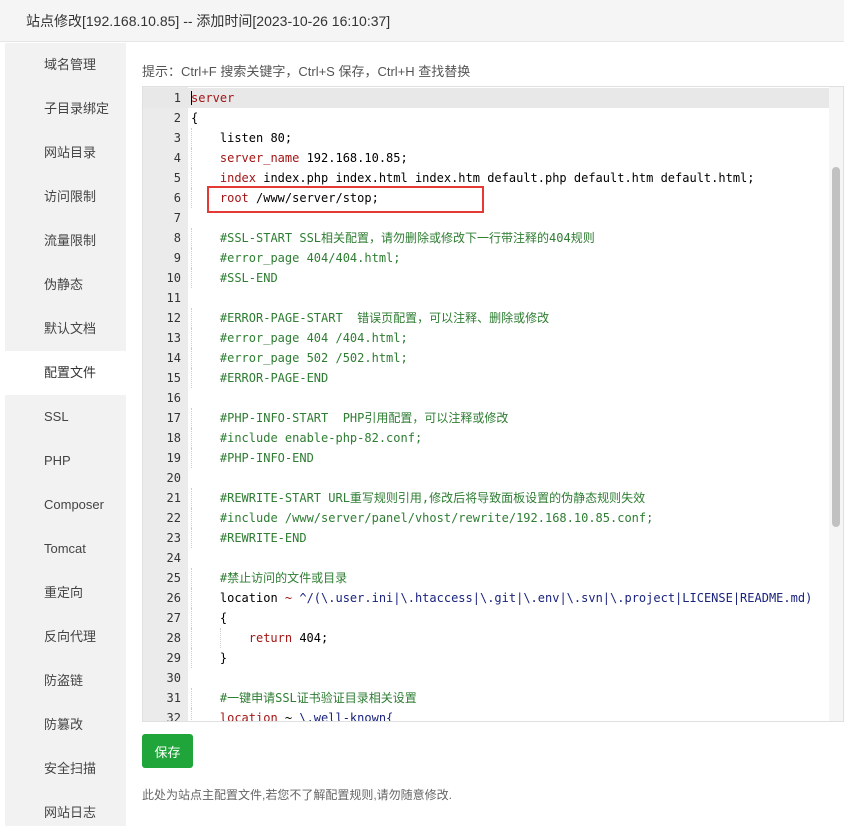  Describe the element at coordinates (487, 358) in the screenshot. I see `code-line: 14 #error_page 502 /502.html;` at that location.